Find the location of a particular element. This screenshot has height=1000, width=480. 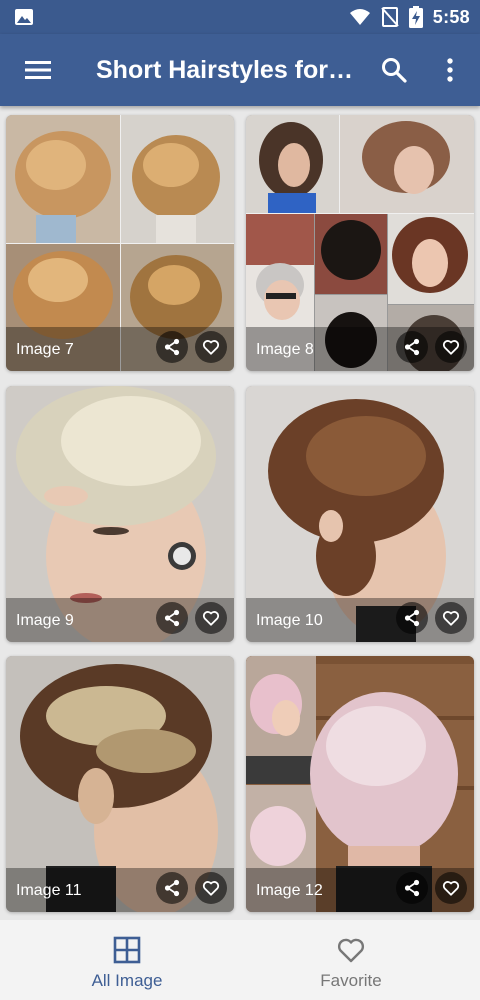

search-icon is located at coordinates (394, 70).